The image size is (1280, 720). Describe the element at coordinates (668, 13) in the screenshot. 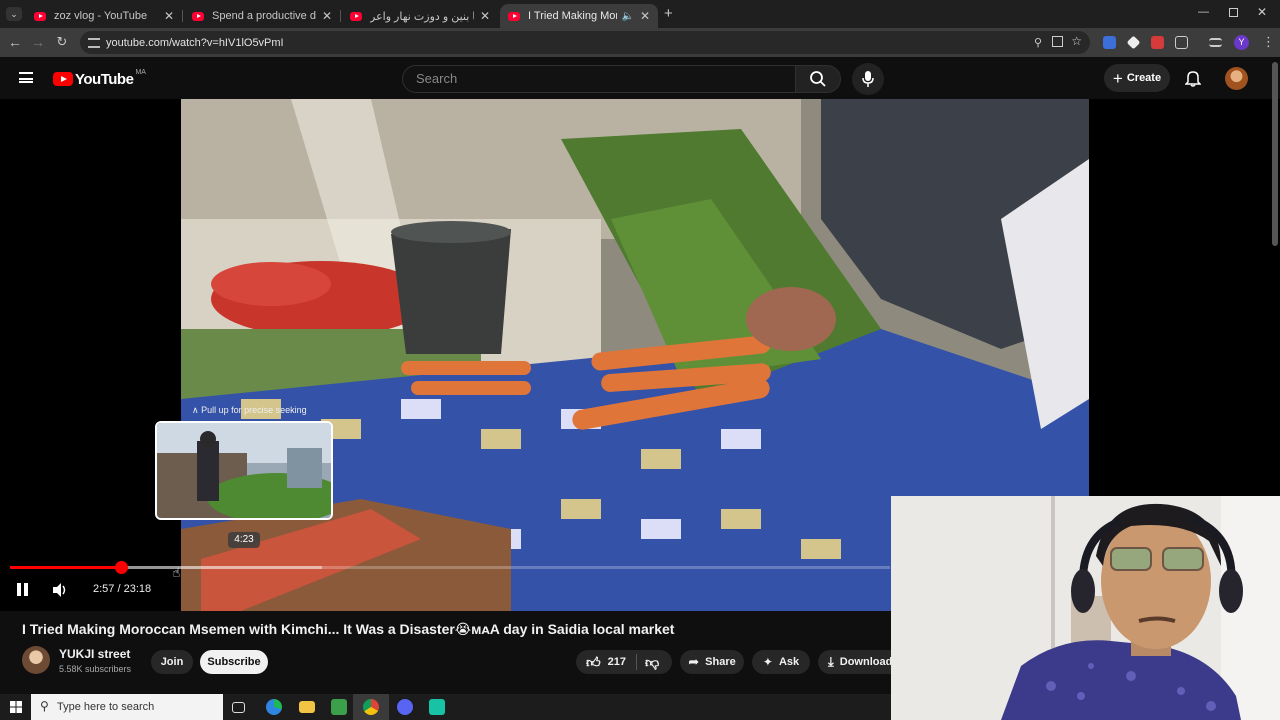

I see `new-tab-icon: +` at that location.